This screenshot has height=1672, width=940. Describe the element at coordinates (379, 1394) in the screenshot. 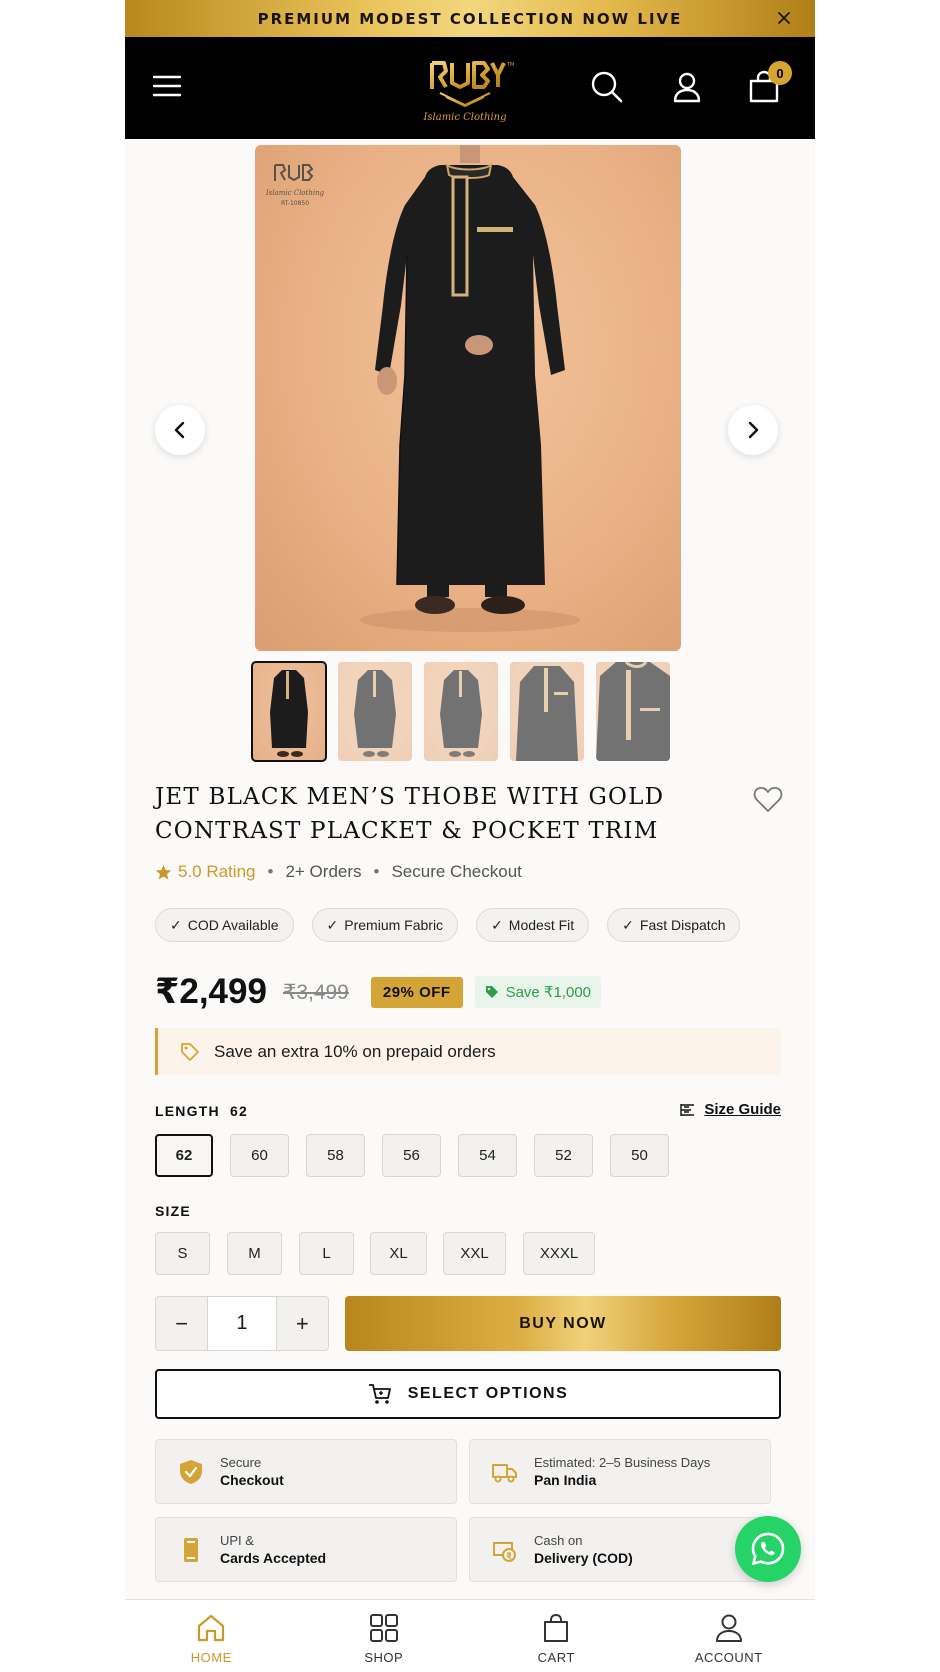

I see `cart-icon` at that location.